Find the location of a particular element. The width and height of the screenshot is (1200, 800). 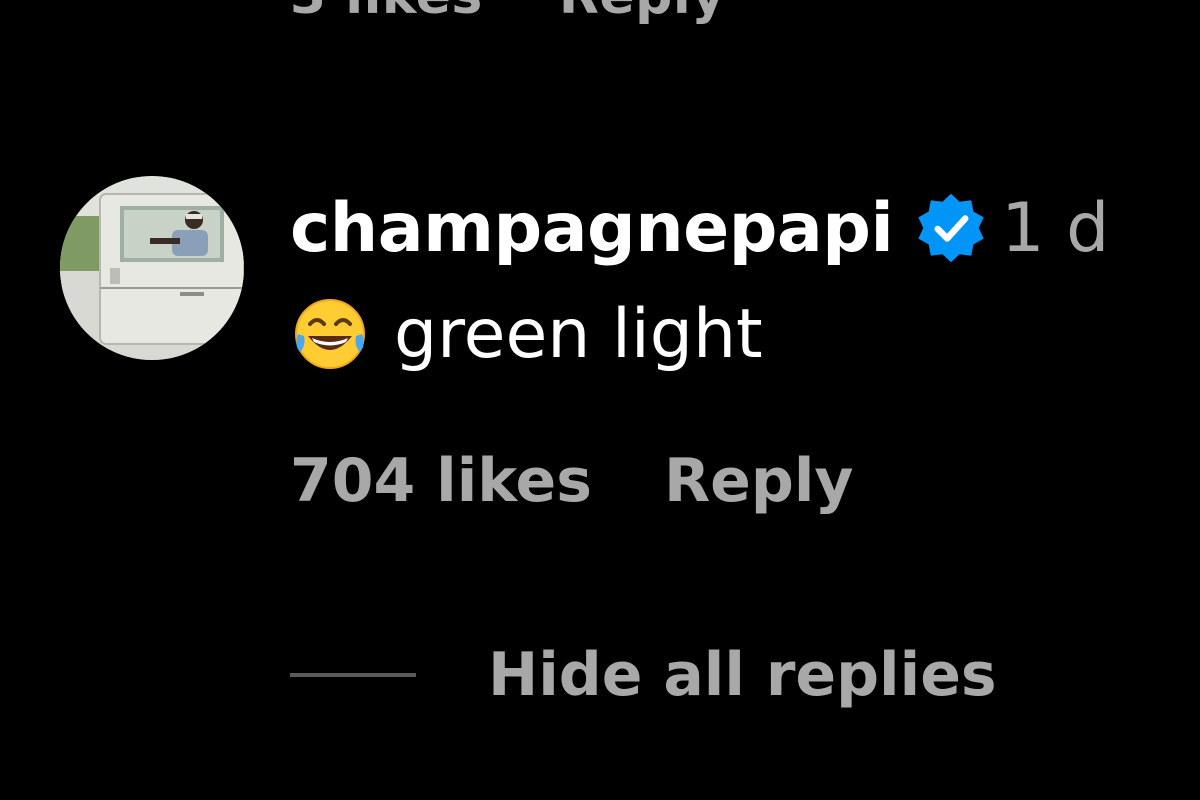

comment-text: green light is located at coordinates (578, 334).